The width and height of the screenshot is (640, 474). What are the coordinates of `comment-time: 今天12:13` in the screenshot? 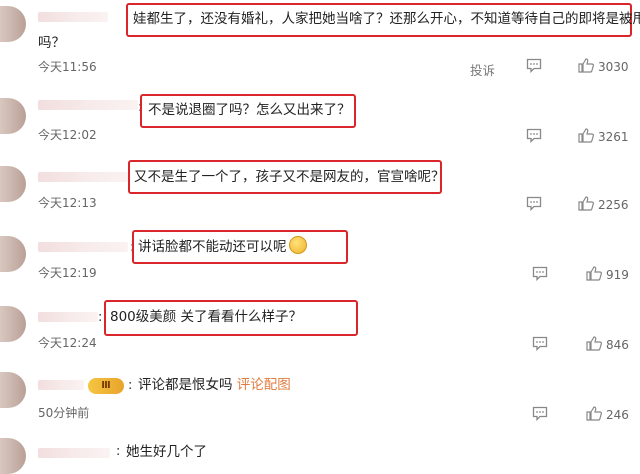 It's located at (67, 203).